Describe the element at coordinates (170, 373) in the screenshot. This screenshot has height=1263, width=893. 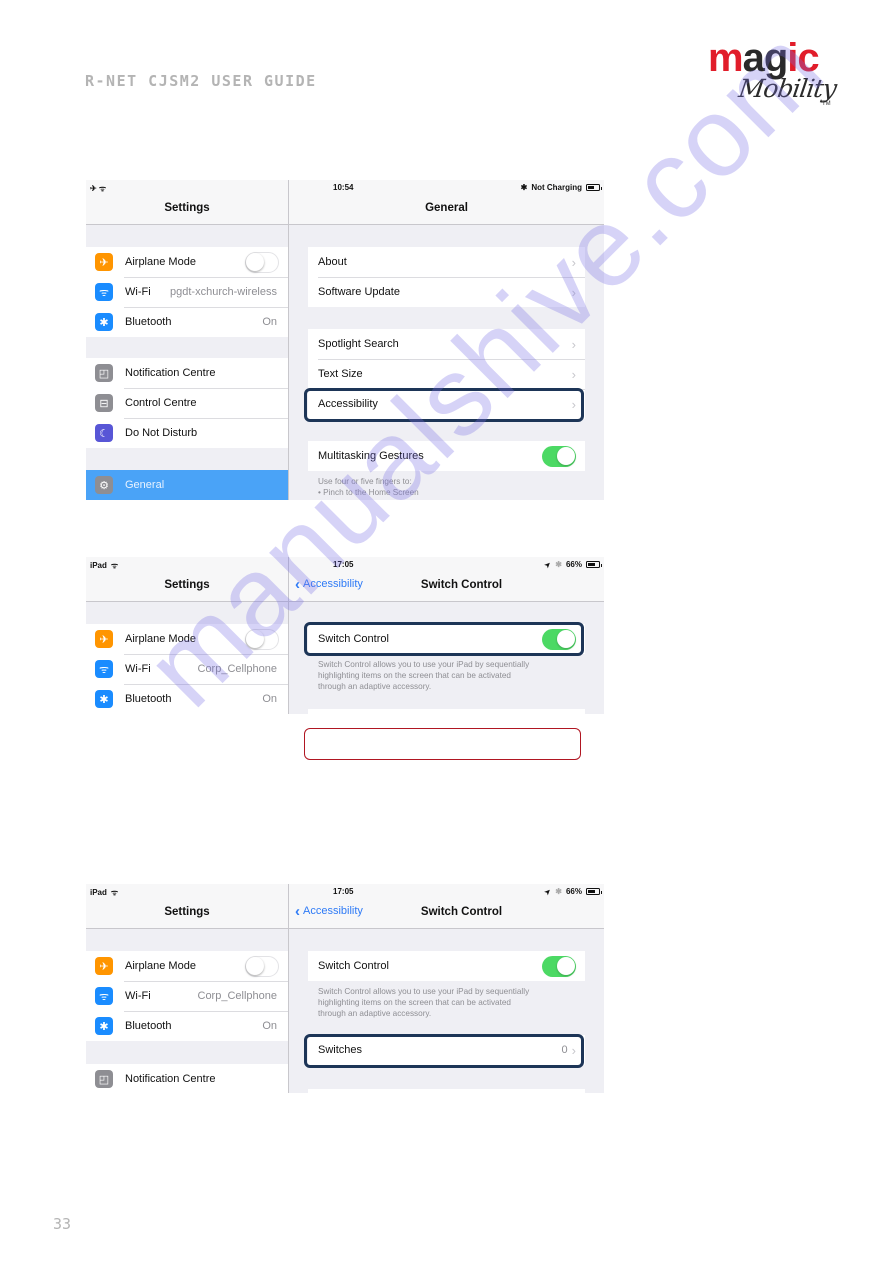
I see `sidebar-item-label: Notification Centre` at that location.